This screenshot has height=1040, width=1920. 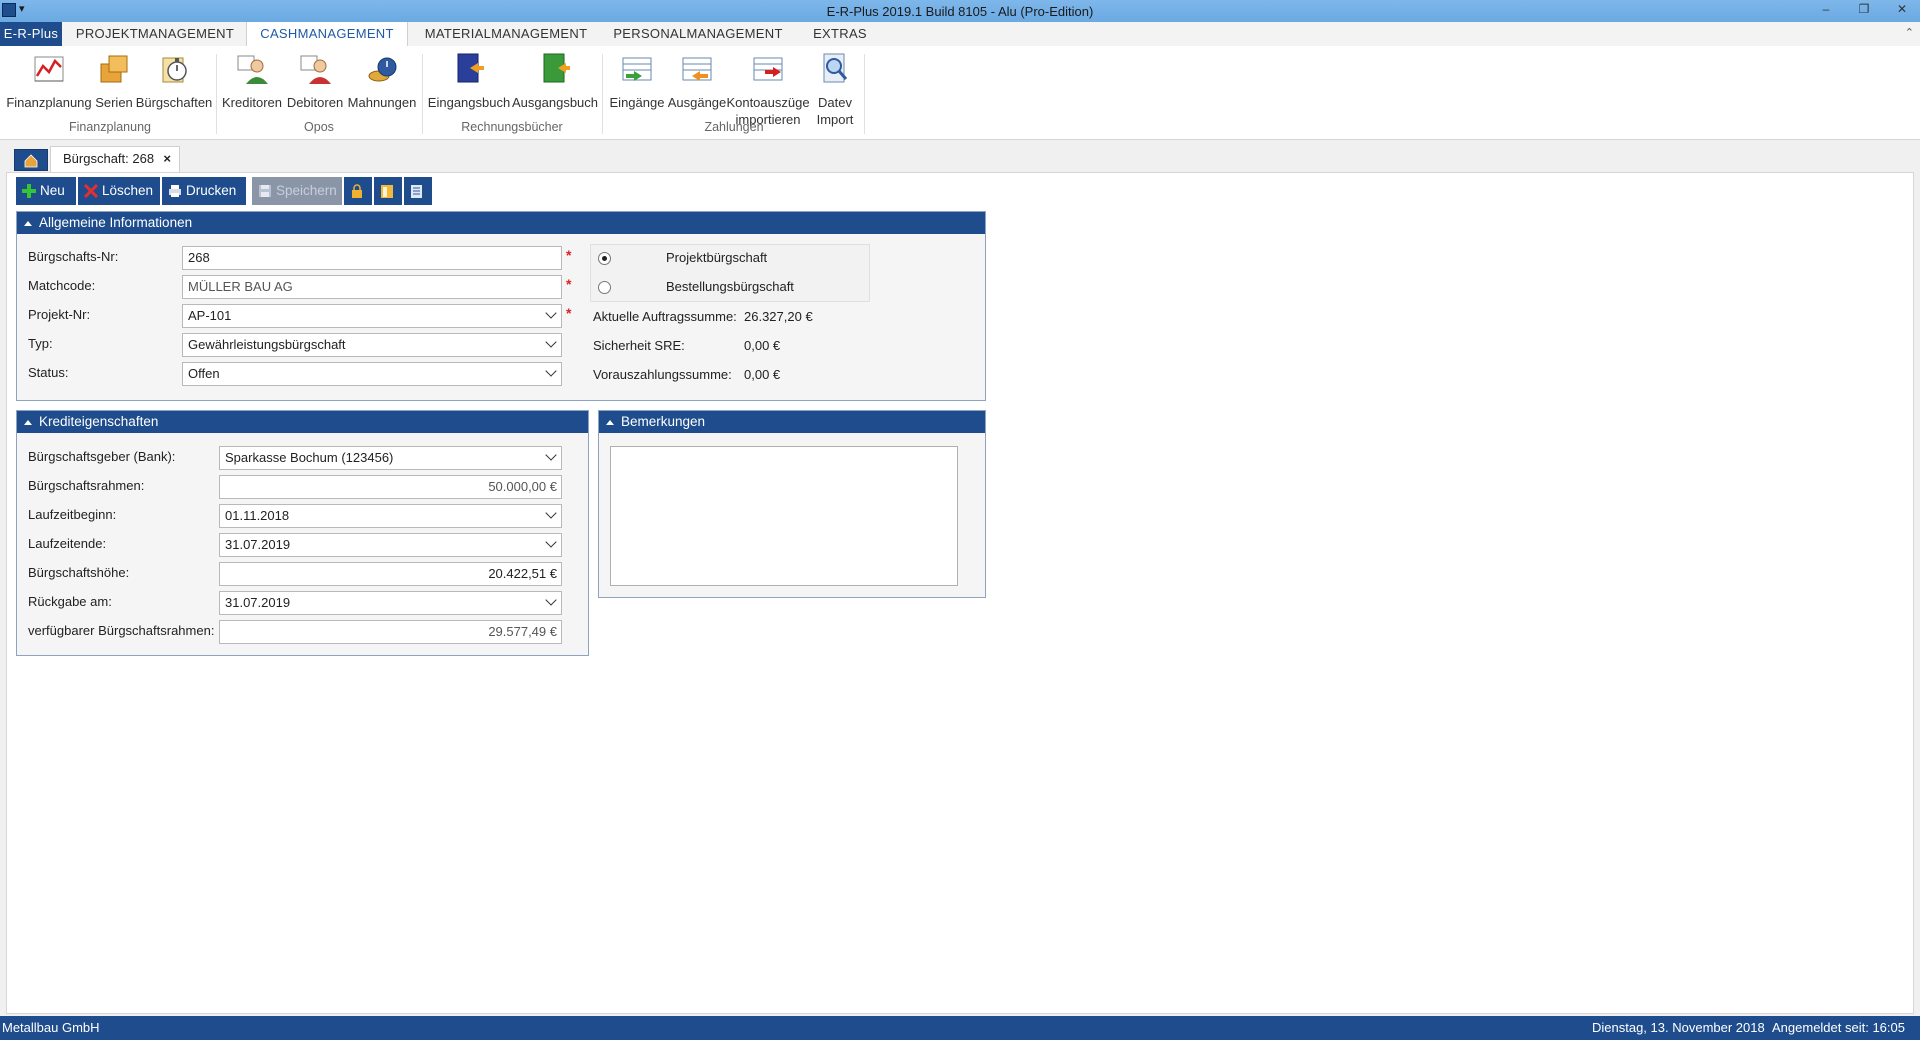 What do you see at coordinates (604, 258) in the screenshot?
I see `radio-projektbuergschaft` at bounding box center [604, 258].